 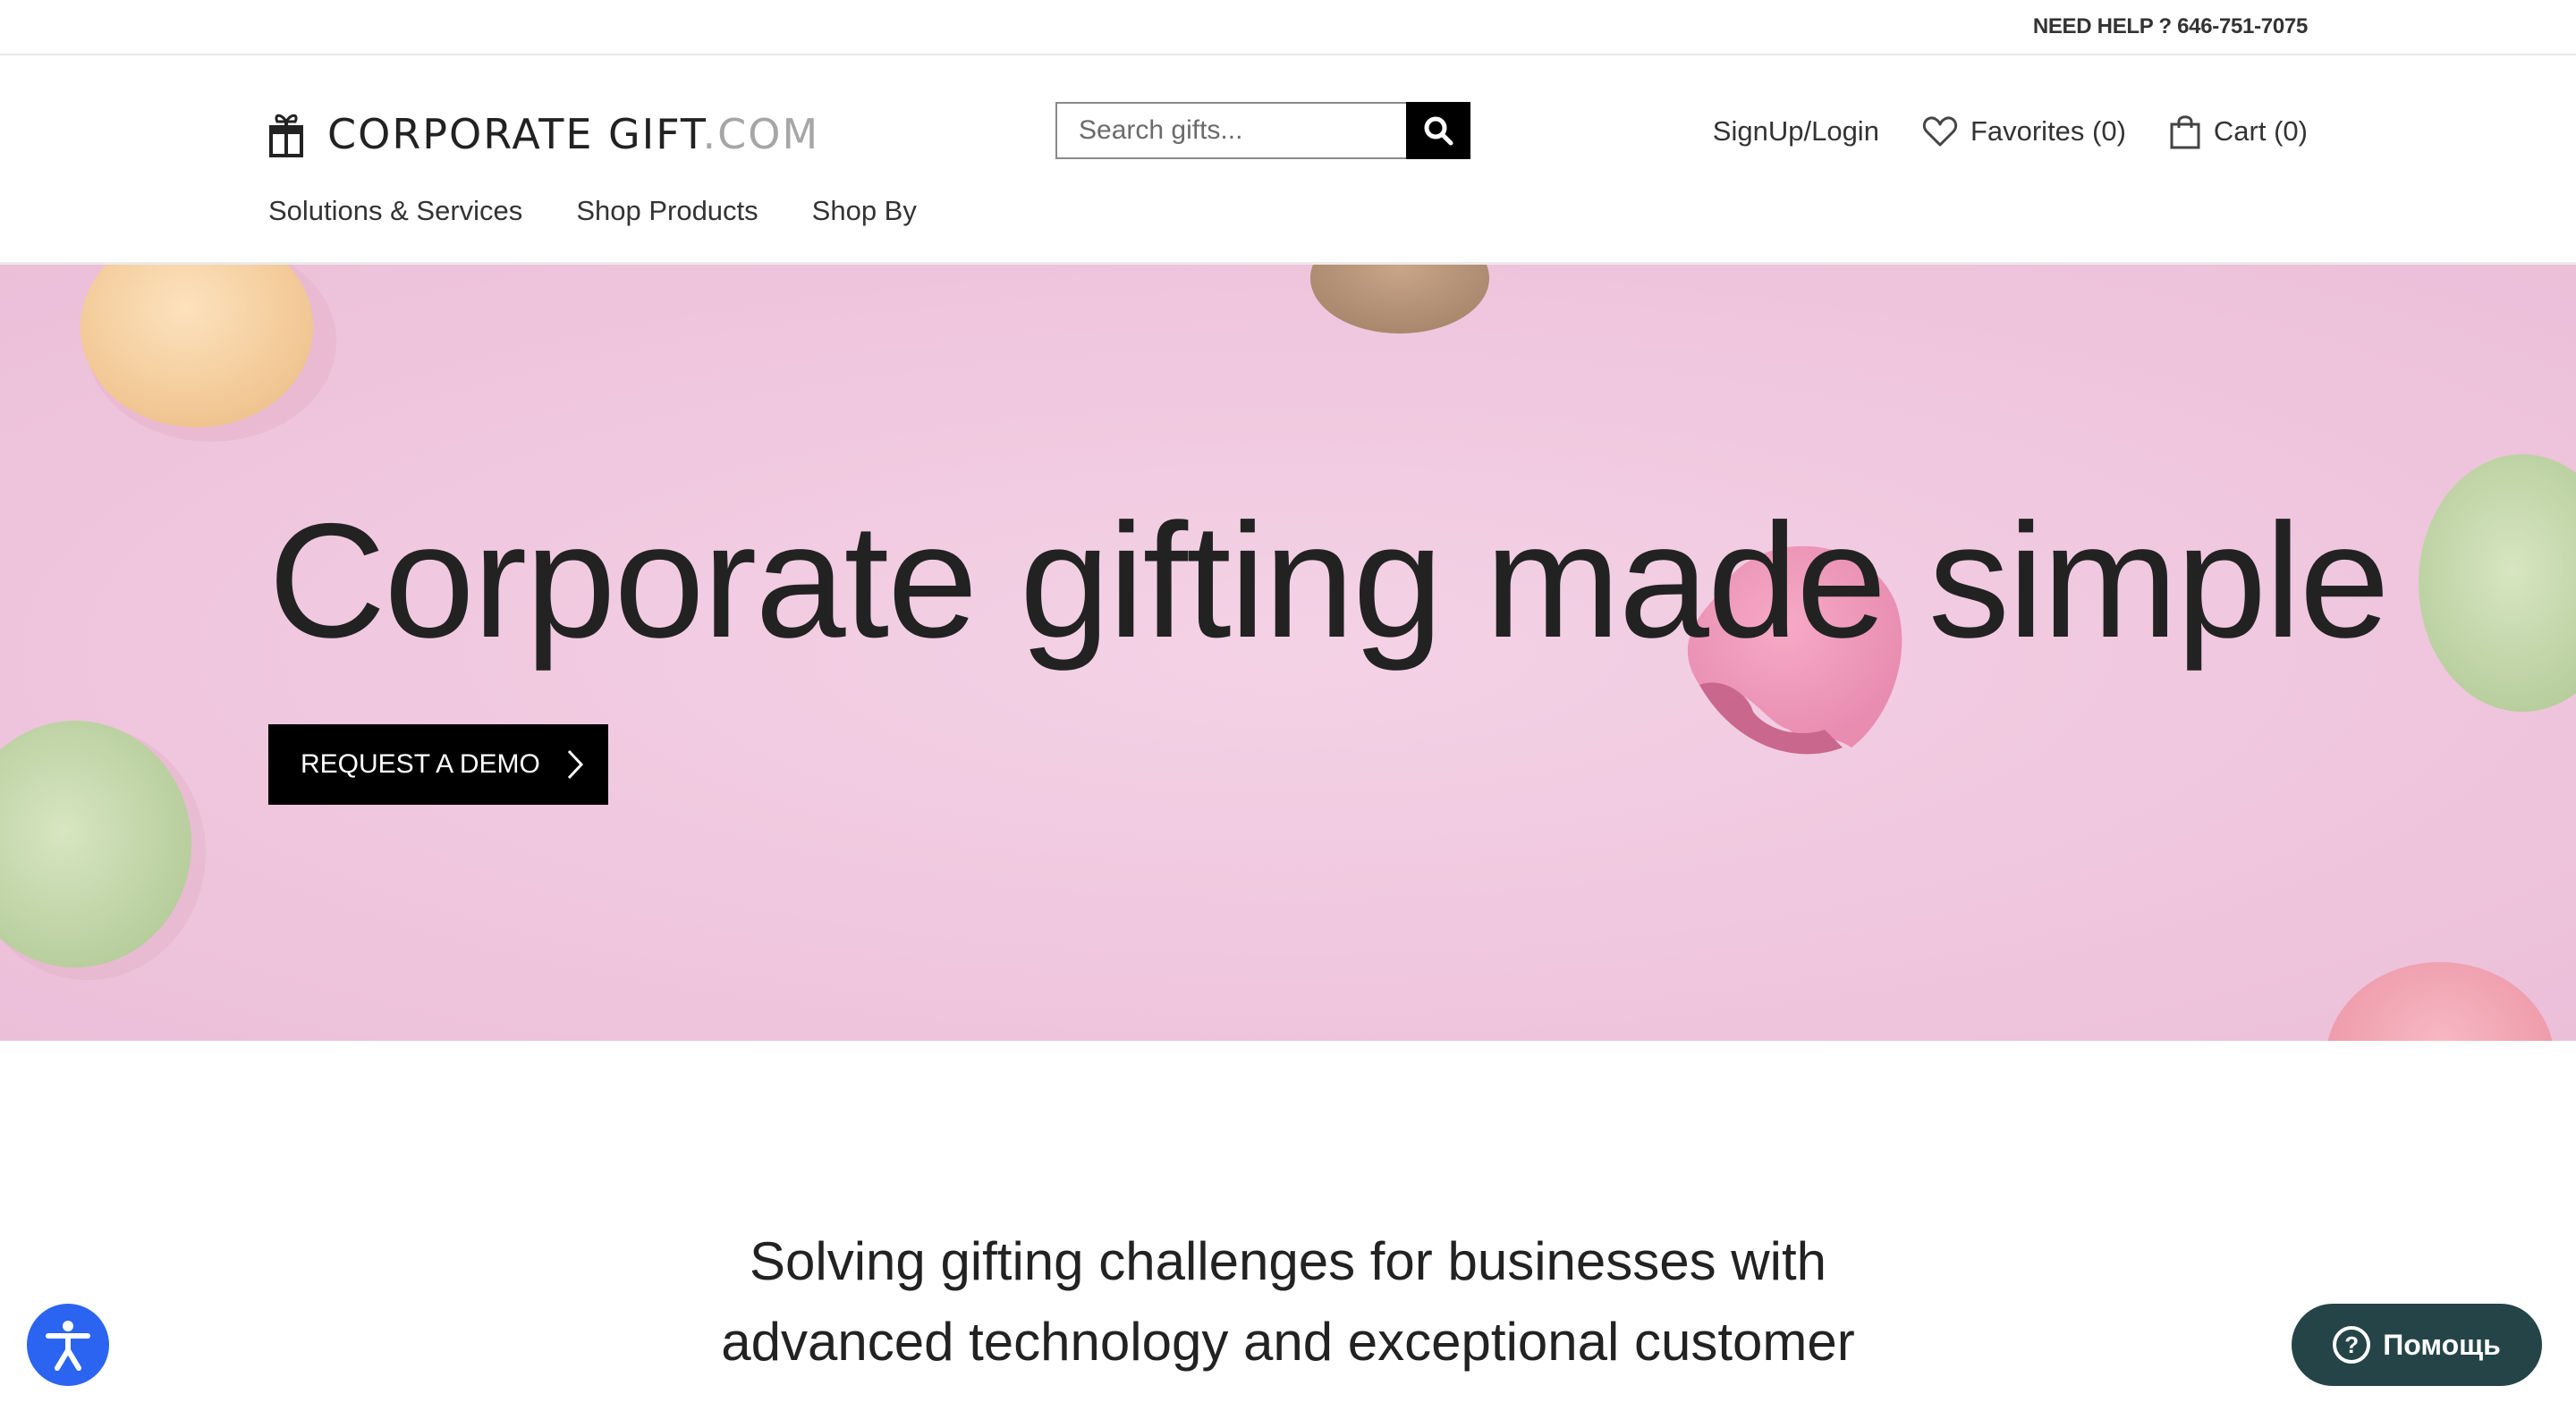 What do you see at coordinates (2352, 1345) in the screenshot?
I see `question-icon: ?` at bounding box center [2352, 1345].